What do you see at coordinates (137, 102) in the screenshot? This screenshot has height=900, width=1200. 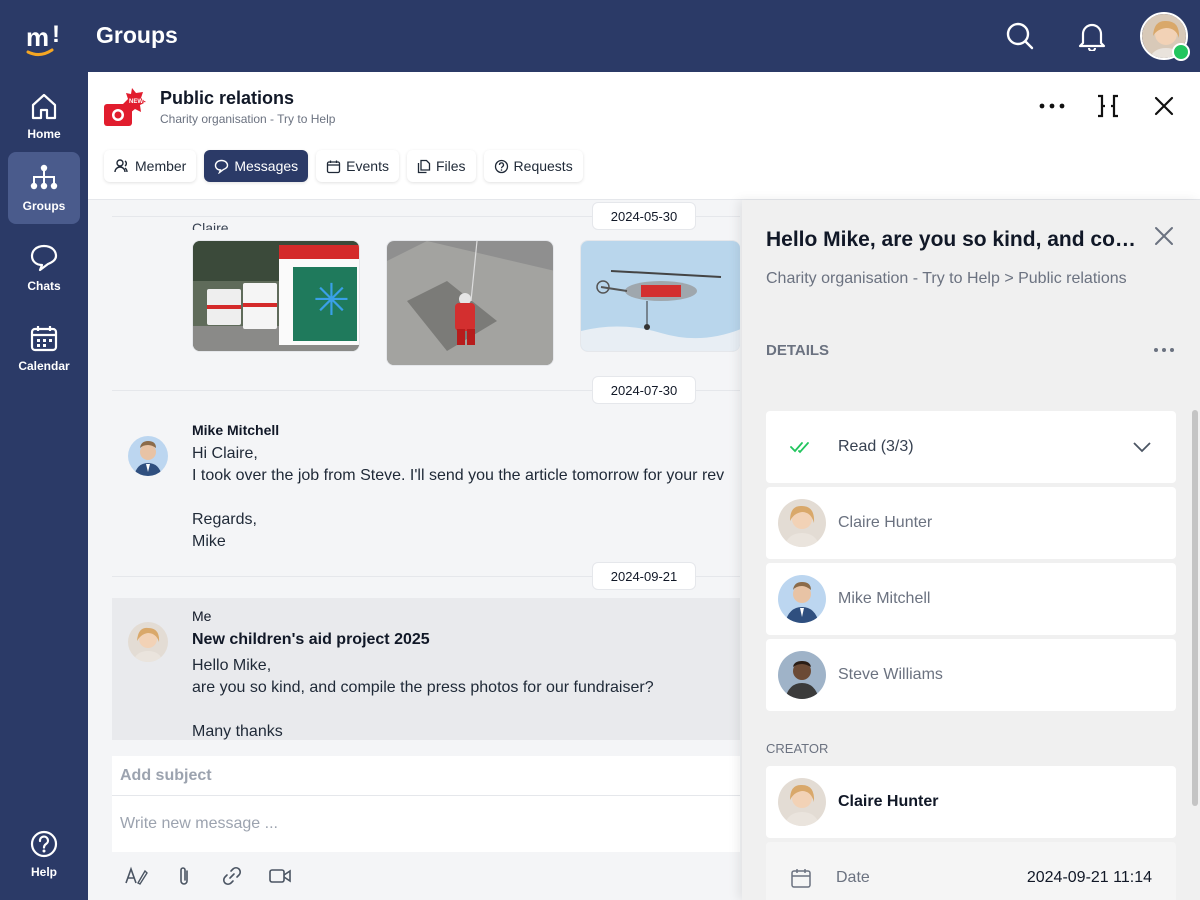 I see `svg-text: NEWS` at bounding box center [137, 102].